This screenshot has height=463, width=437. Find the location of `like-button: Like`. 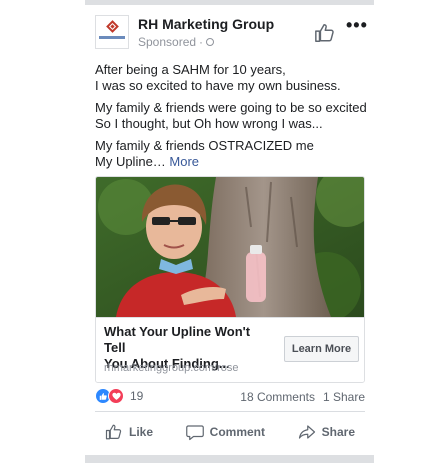

like-button: Like is located at coordinates (129, 432).